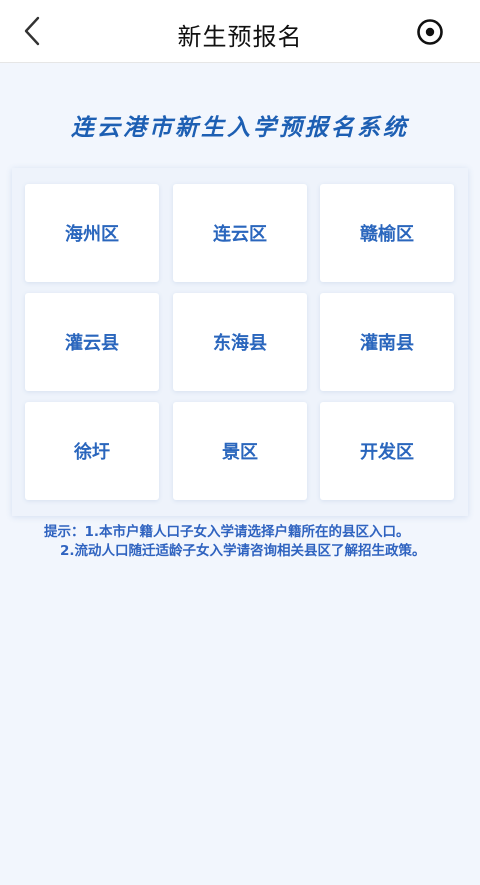 The width and height of the screenshot is (480, 885). I want to click on district-tile-ganyu: 赣榆区, so click(387, 233).